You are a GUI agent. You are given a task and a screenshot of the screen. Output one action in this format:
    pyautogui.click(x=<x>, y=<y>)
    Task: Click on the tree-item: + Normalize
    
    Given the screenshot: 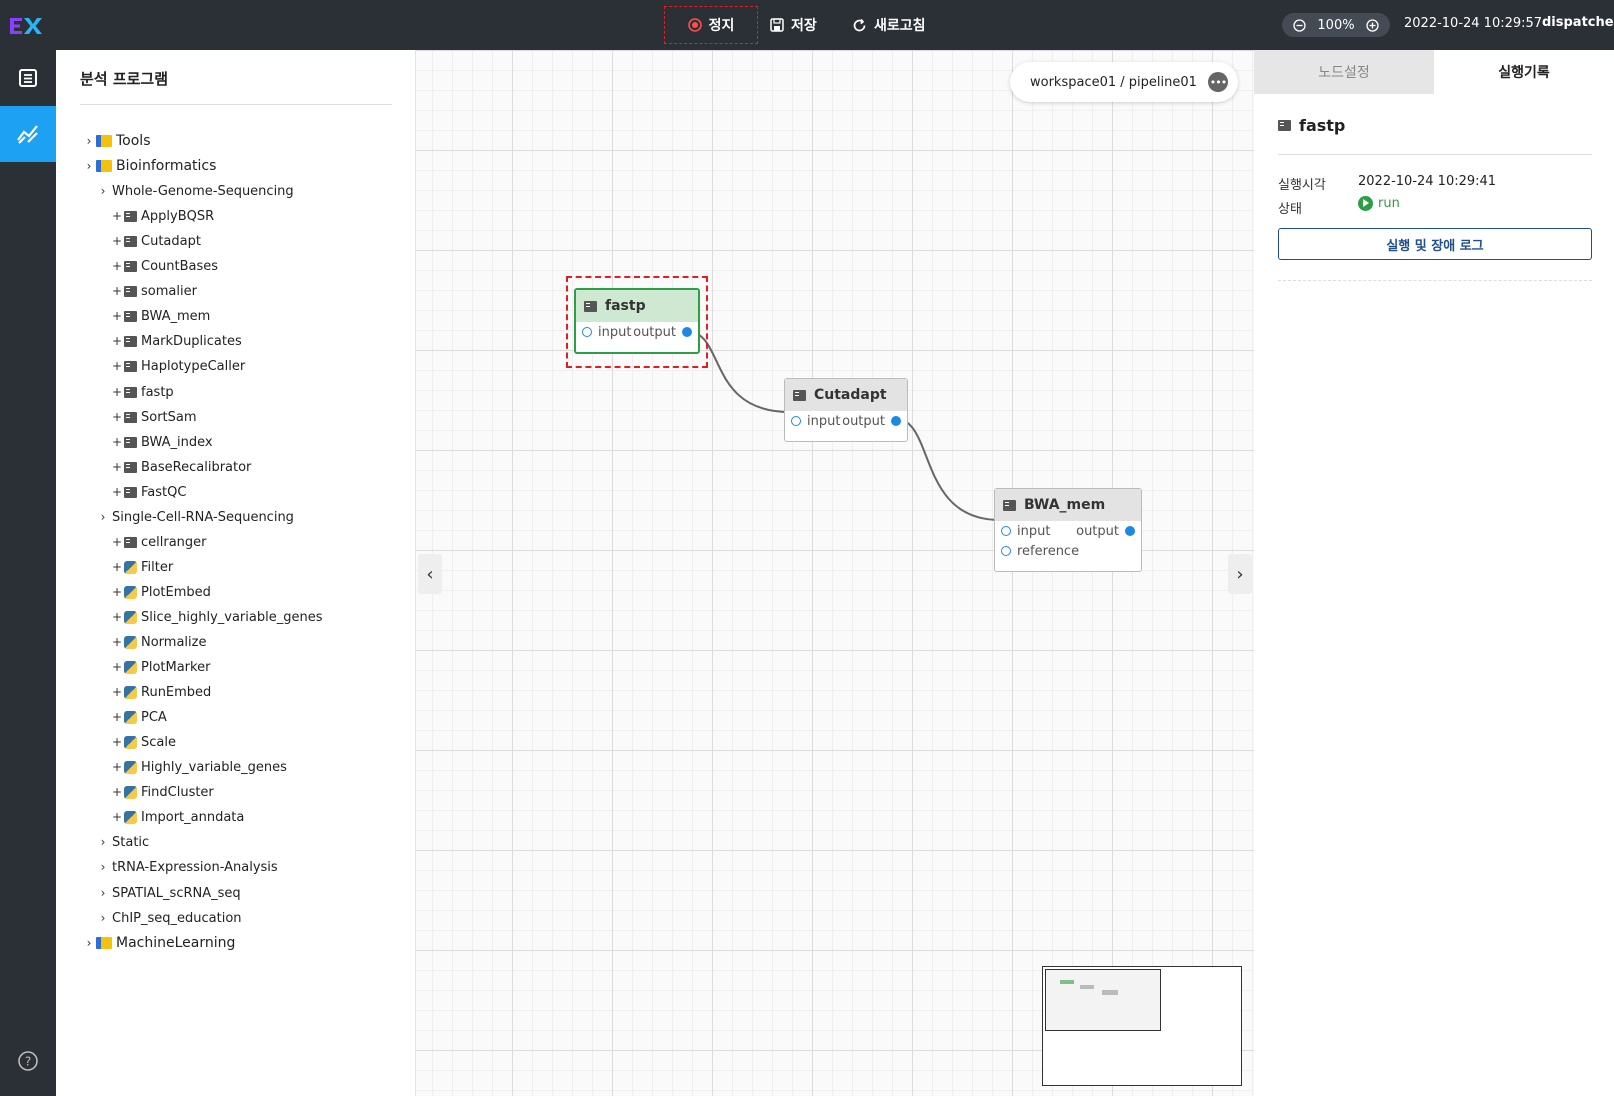 What is the action you would take?
    pyautogui.click(x=158, y=642)
    